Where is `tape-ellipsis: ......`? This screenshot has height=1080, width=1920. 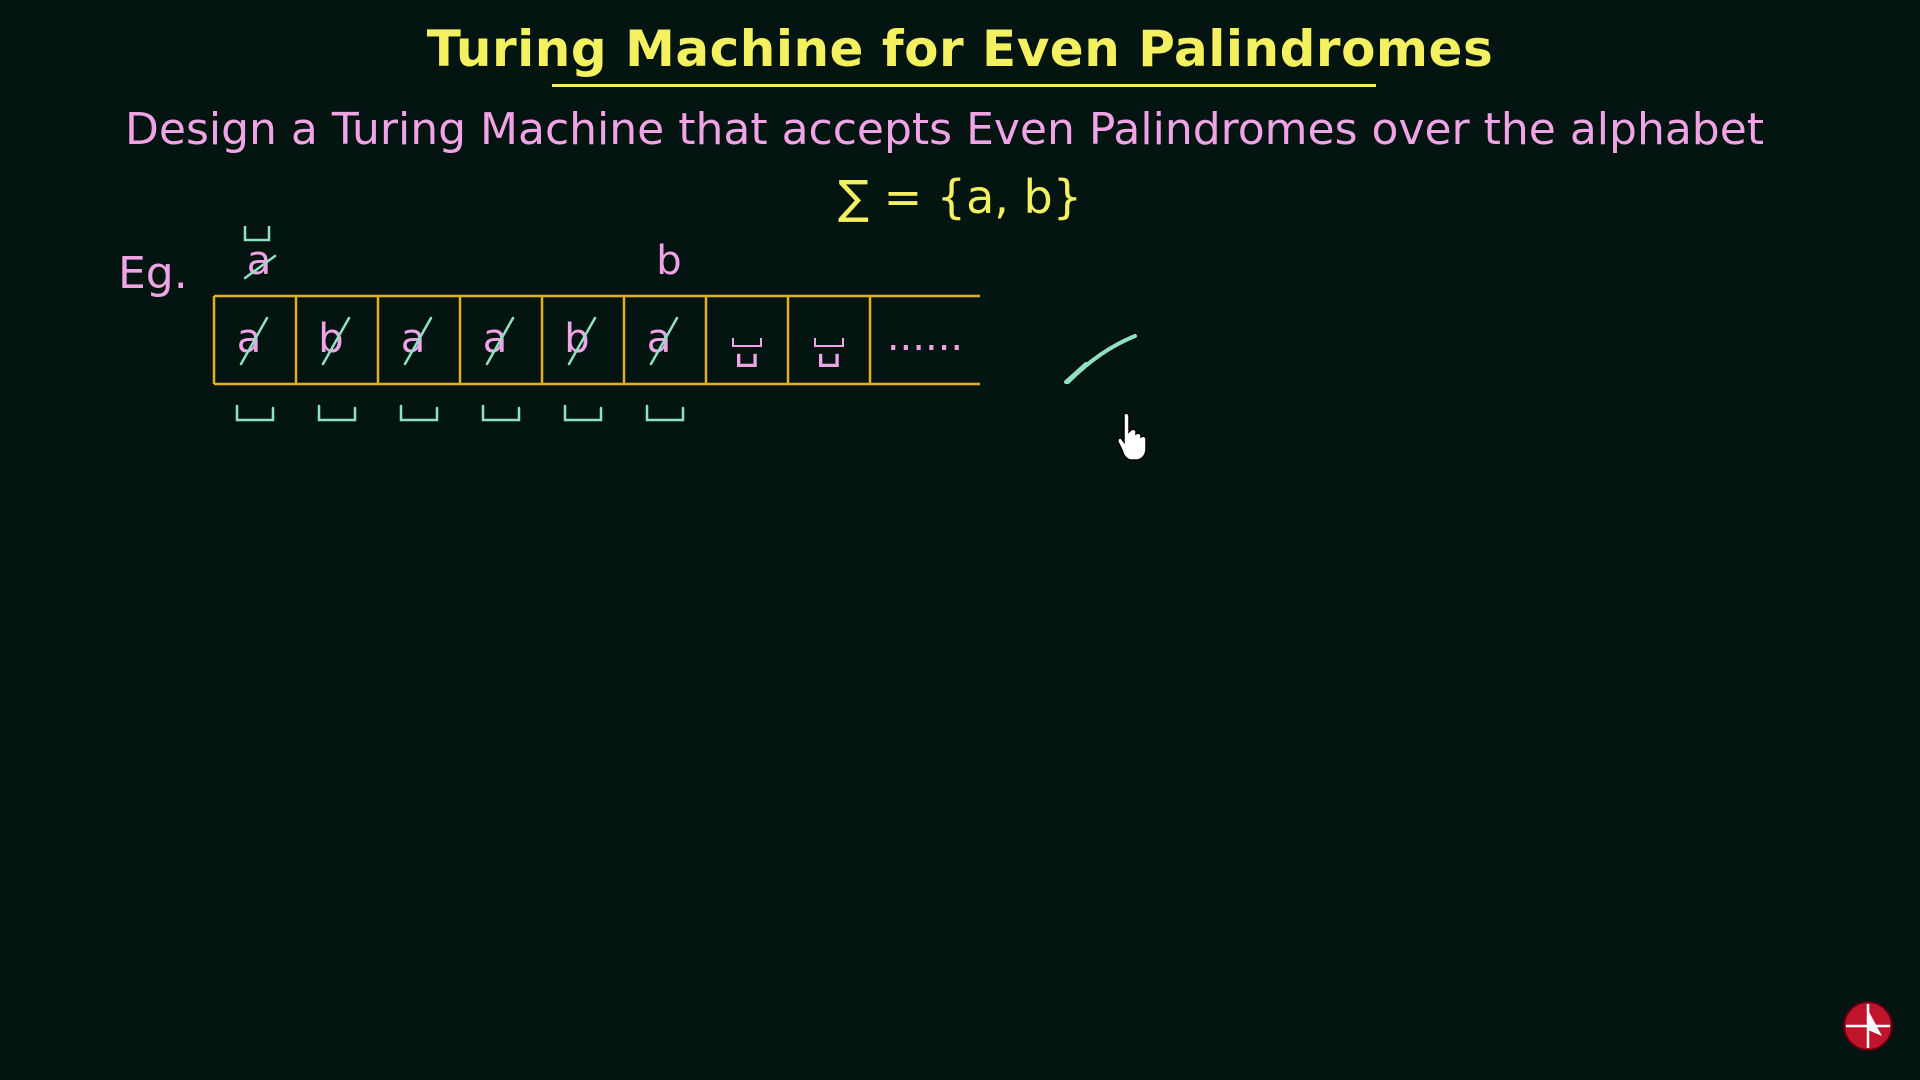
tape-ellipsis: ...... is located at coordinates (925, 337).